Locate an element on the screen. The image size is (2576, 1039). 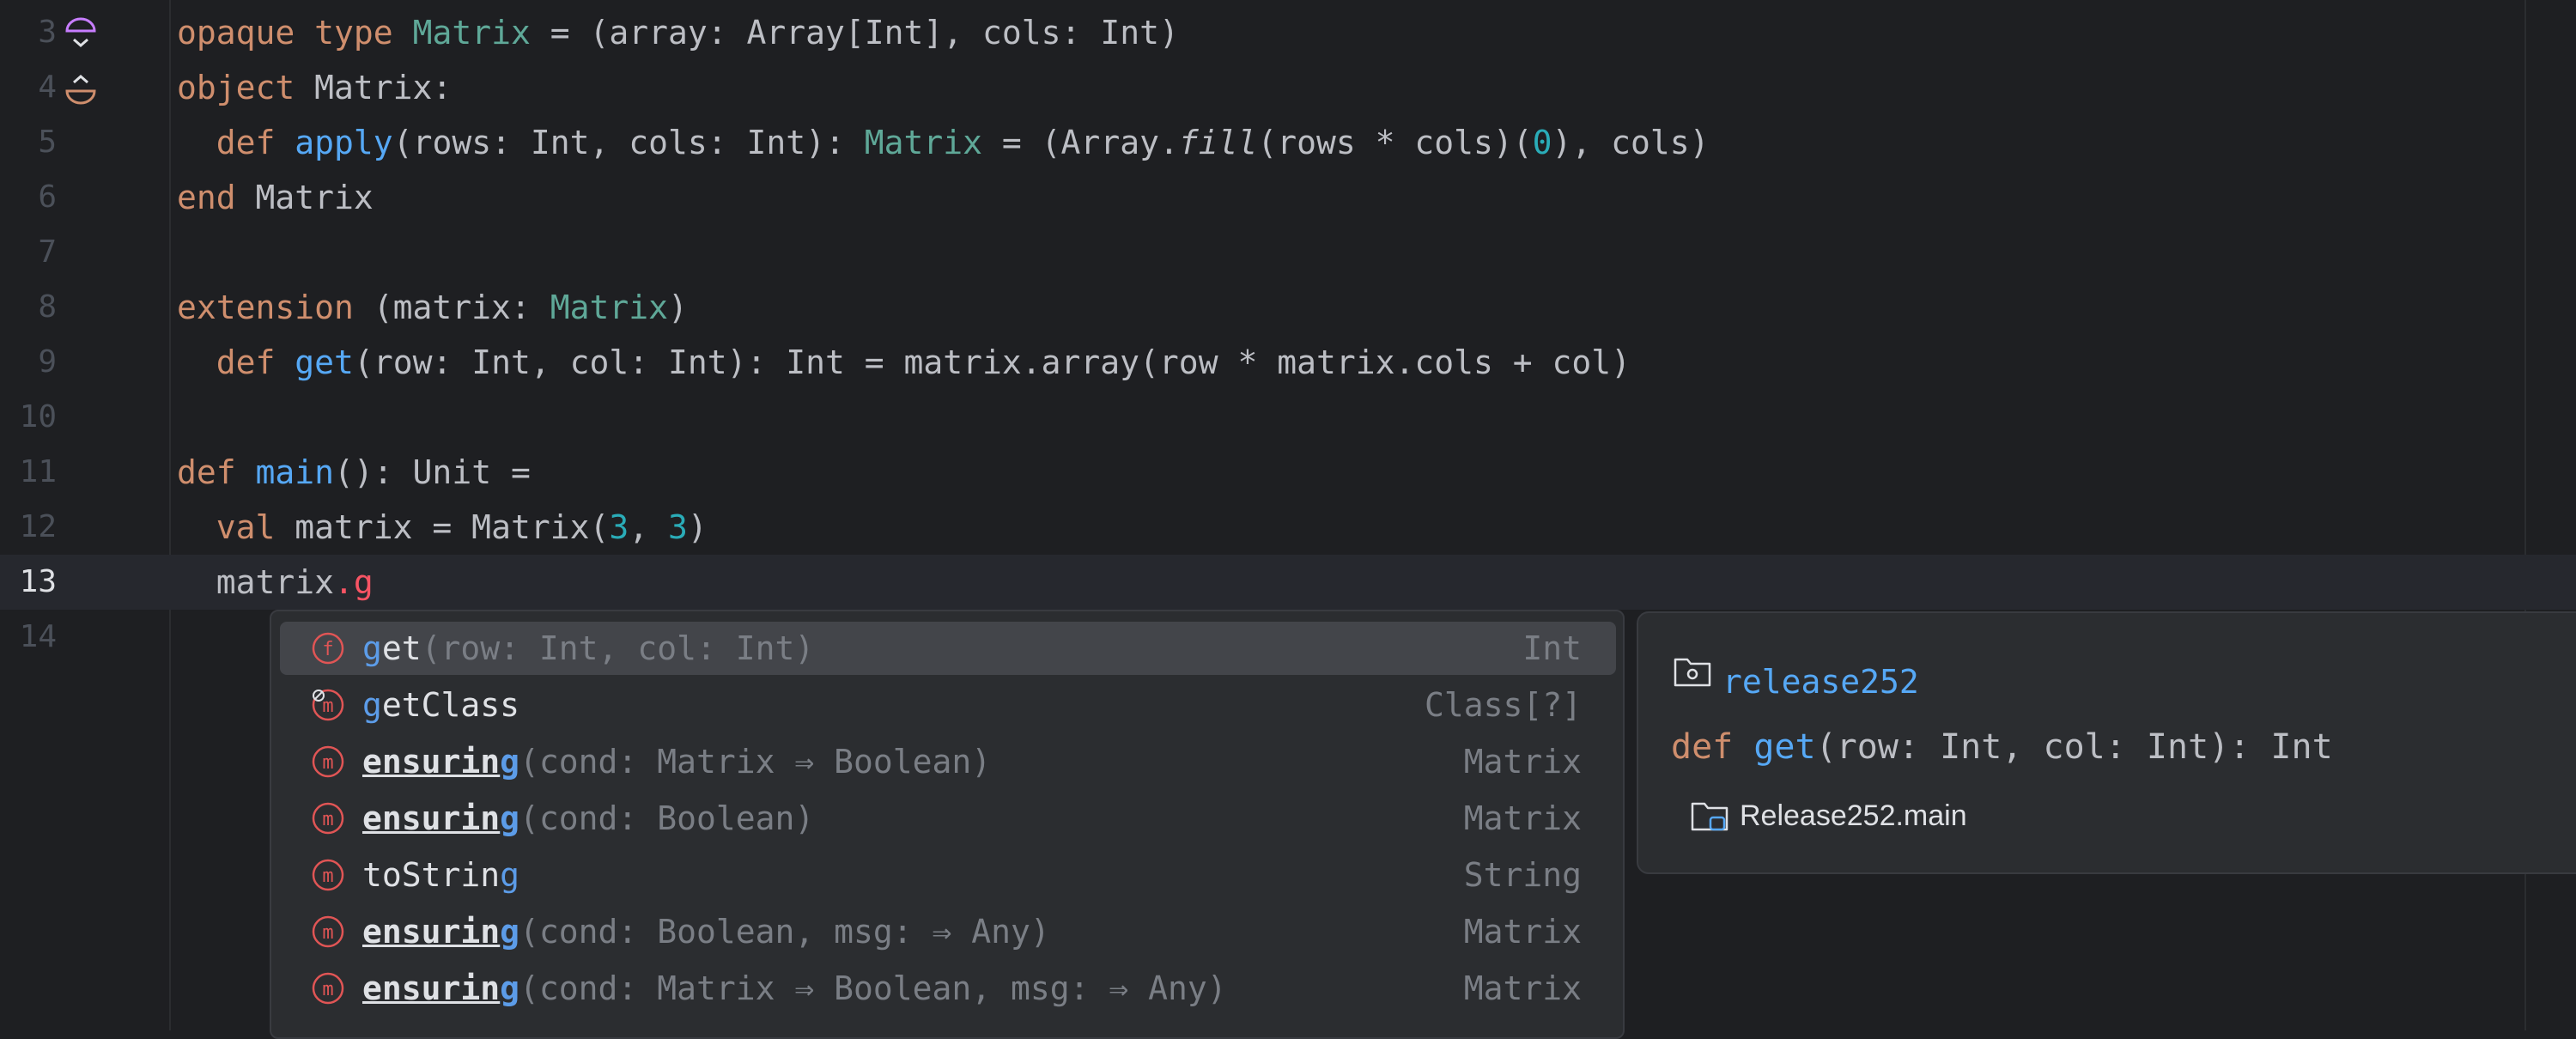
line-number: 8 is located at coordinates (48, 307).